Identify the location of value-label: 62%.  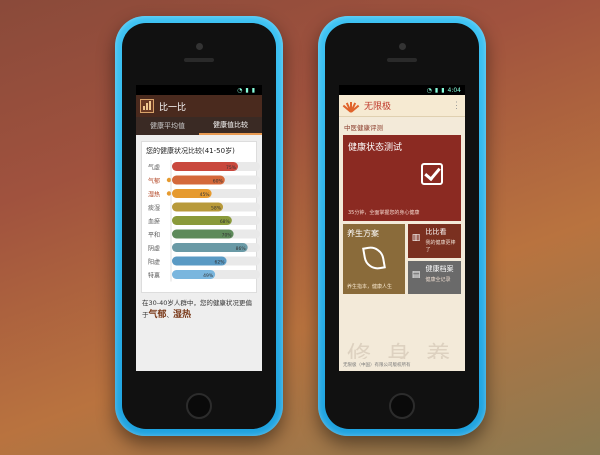
(220, 263).